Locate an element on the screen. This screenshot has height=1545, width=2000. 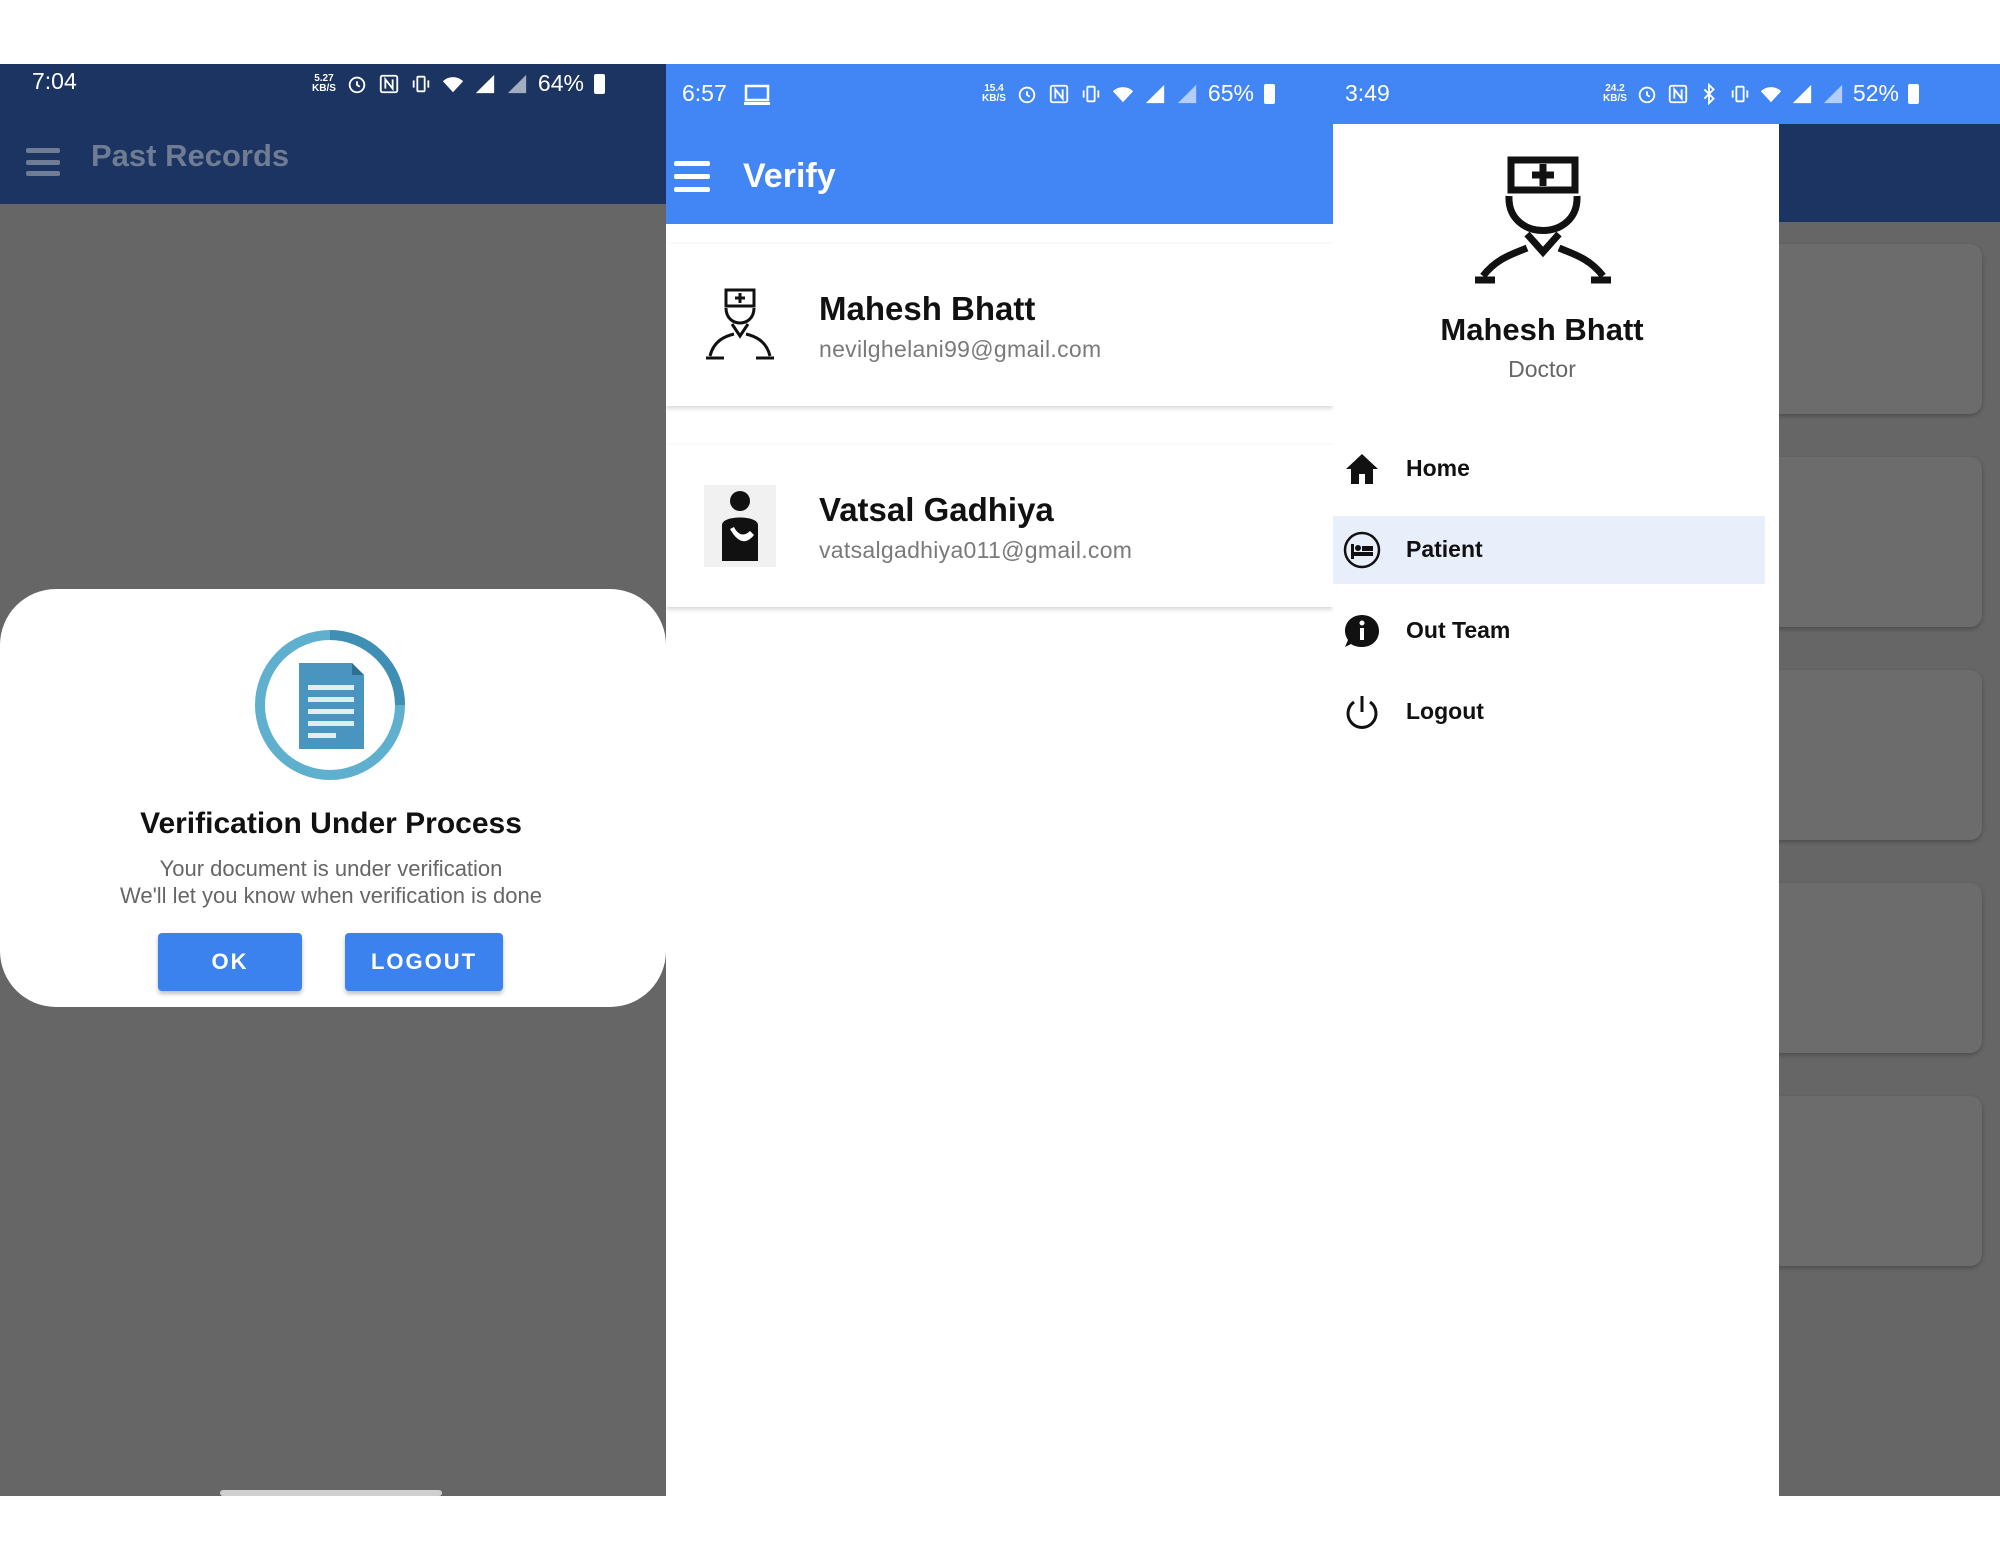
patient-icon is located at coordinates (740, 526).